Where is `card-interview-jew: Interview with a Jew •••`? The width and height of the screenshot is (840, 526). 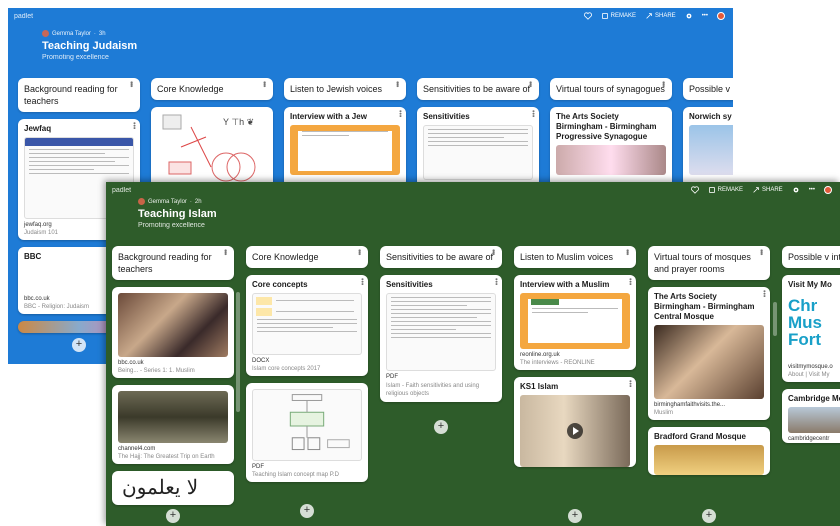
card-interview-jew: Interview with a Jew ••• is located at coordinates (345, 147).